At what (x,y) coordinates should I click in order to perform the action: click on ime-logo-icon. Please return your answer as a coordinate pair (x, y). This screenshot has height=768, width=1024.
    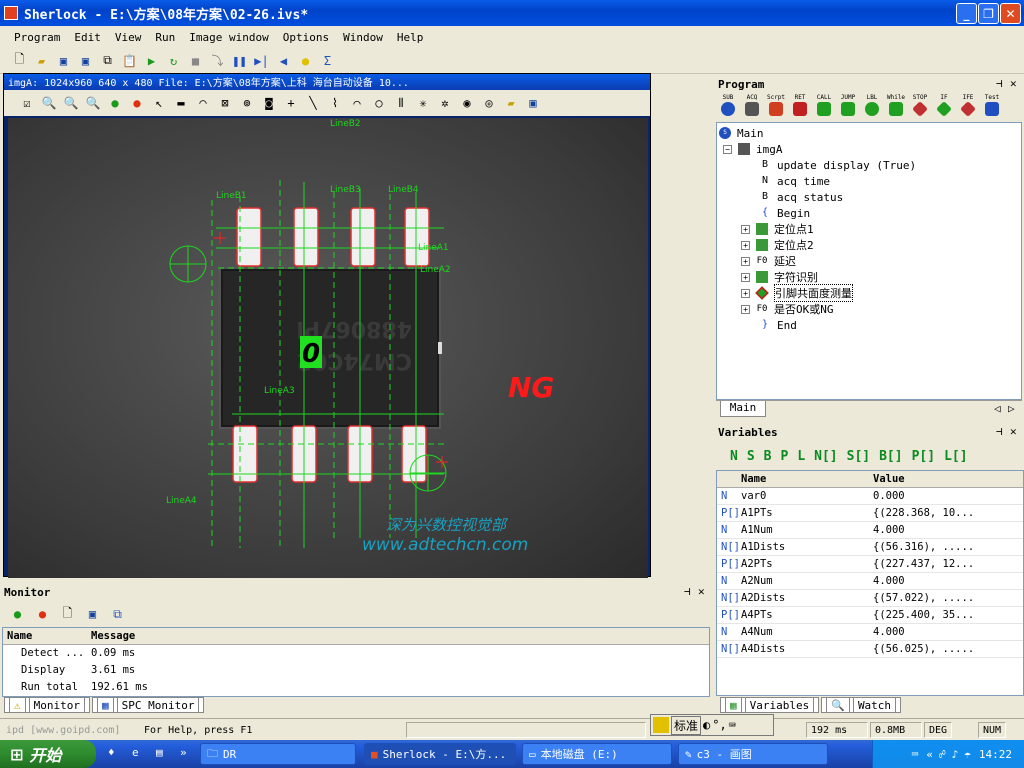
    Looking at the image, I should click on (661, 725).